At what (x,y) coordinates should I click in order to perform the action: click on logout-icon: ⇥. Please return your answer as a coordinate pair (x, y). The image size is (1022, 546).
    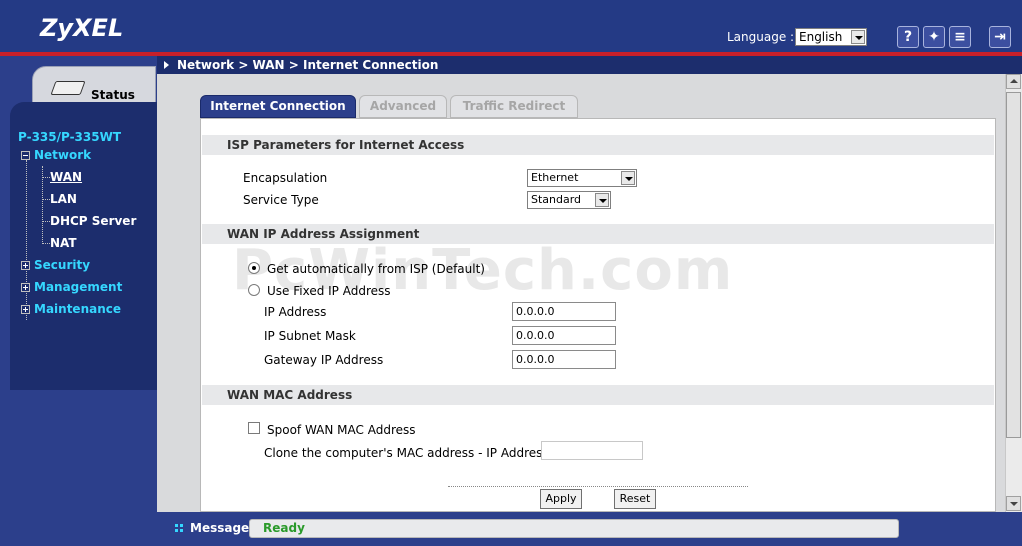
    Looking at the image, I should click on (1000, 37).